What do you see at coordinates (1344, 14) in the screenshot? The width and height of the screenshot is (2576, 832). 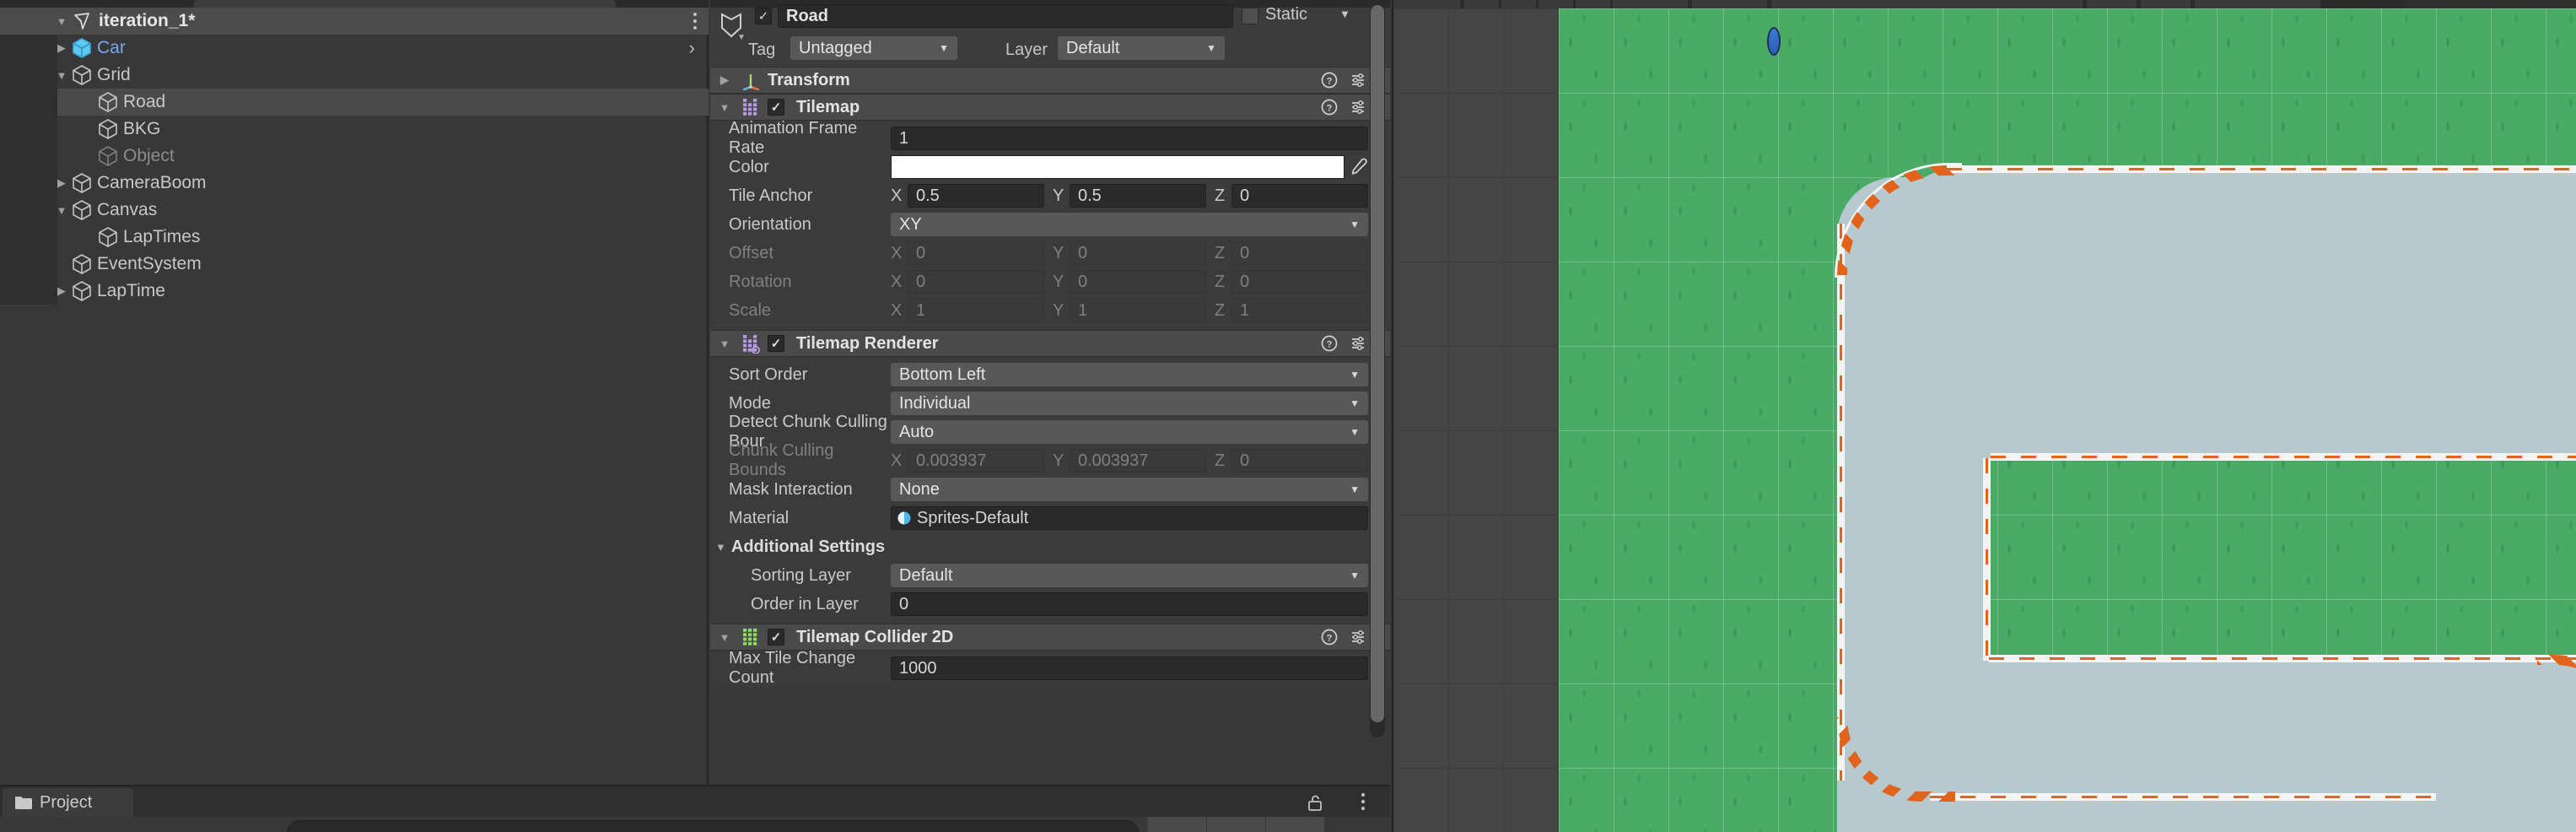 I see `static-dropdown-caret-icon: ▼` at bounding box center [1344, 14].